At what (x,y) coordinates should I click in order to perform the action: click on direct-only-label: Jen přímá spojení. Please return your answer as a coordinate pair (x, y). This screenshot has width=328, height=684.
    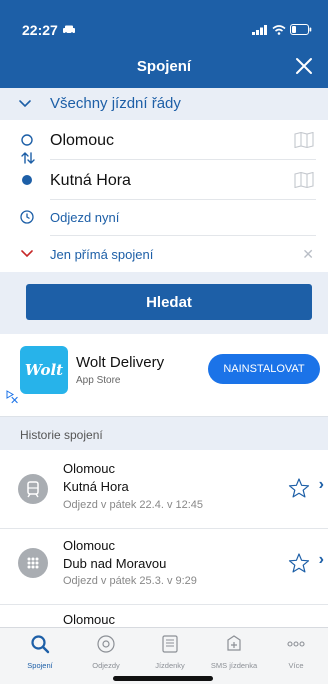
    Looking at the image, I should click on (102, 254).